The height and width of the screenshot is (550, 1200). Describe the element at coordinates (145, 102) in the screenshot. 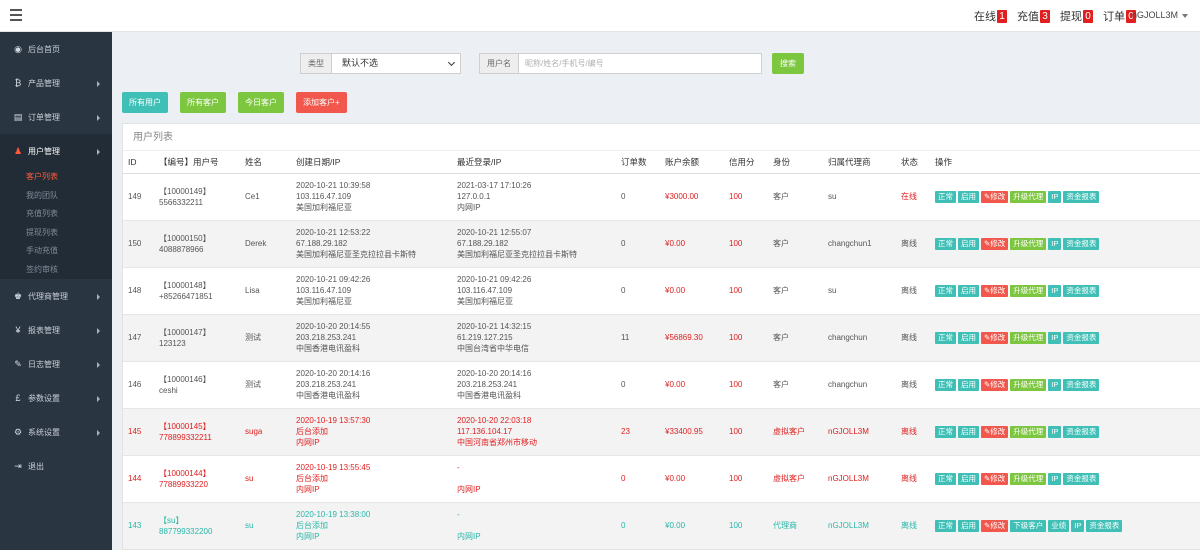

I see `all-users-button: 所有用户` at that location.